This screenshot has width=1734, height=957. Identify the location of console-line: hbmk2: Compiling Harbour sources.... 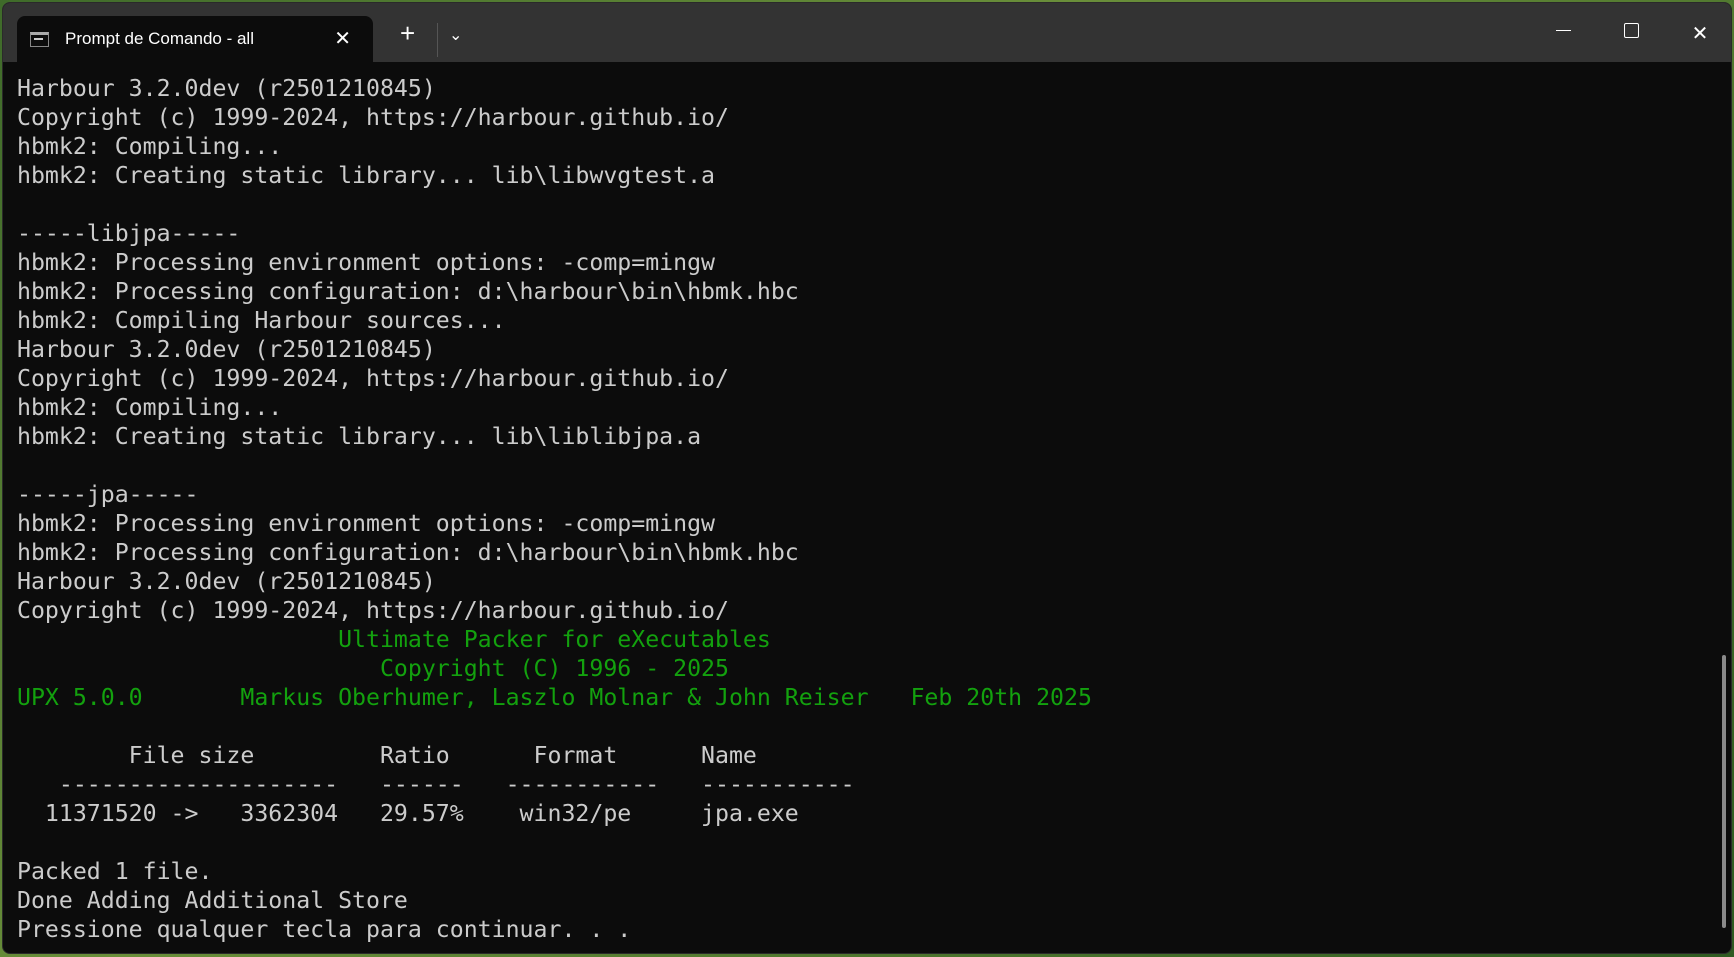
(261, 320).